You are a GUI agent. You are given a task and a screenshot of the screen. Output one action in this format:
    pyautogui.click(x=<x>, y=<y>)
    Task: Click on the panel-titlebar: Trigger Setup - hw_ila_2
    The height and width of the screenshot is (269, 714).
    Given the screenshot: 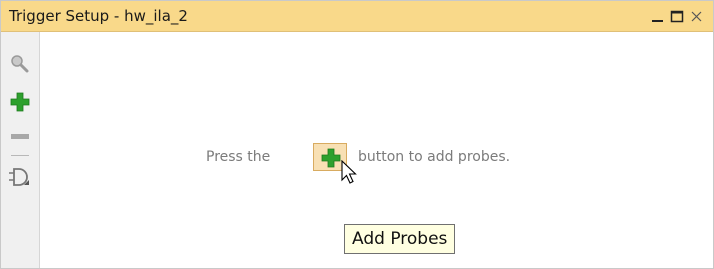 What is the action you would take?
    pyautogui.click(x=357, y=16)
    